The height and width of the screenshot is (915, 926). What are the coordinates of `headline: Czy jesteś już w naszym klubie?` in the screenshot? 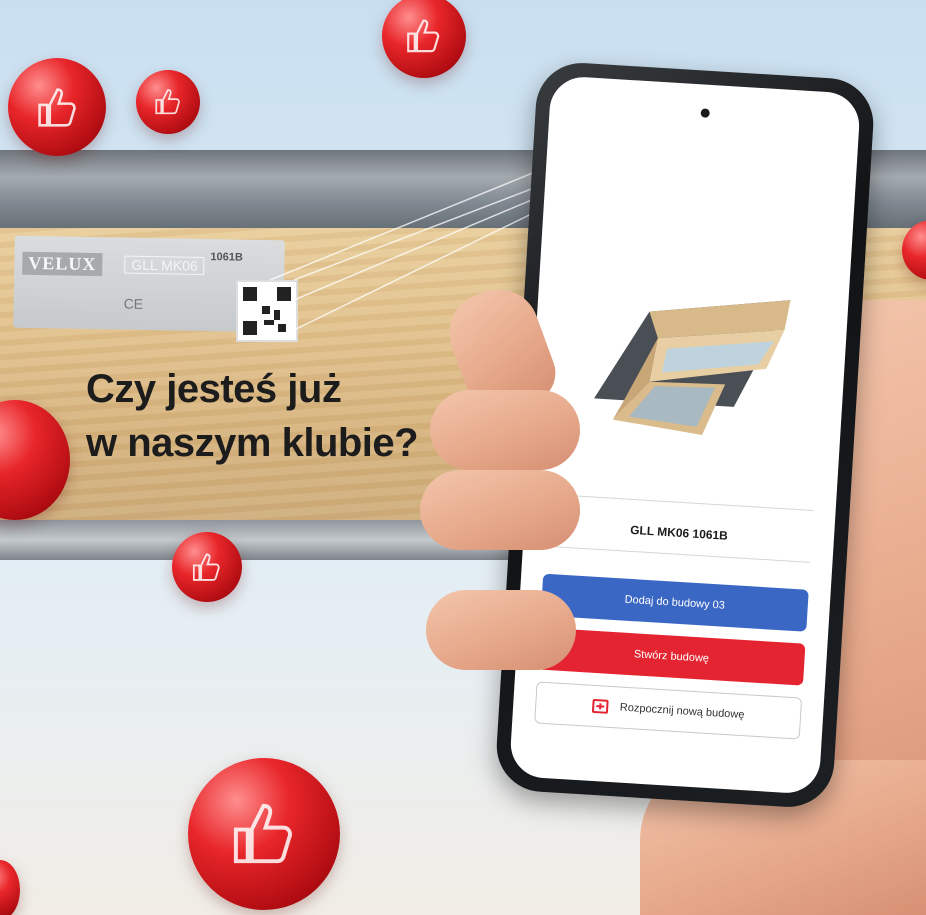 It's located at (252, 416).